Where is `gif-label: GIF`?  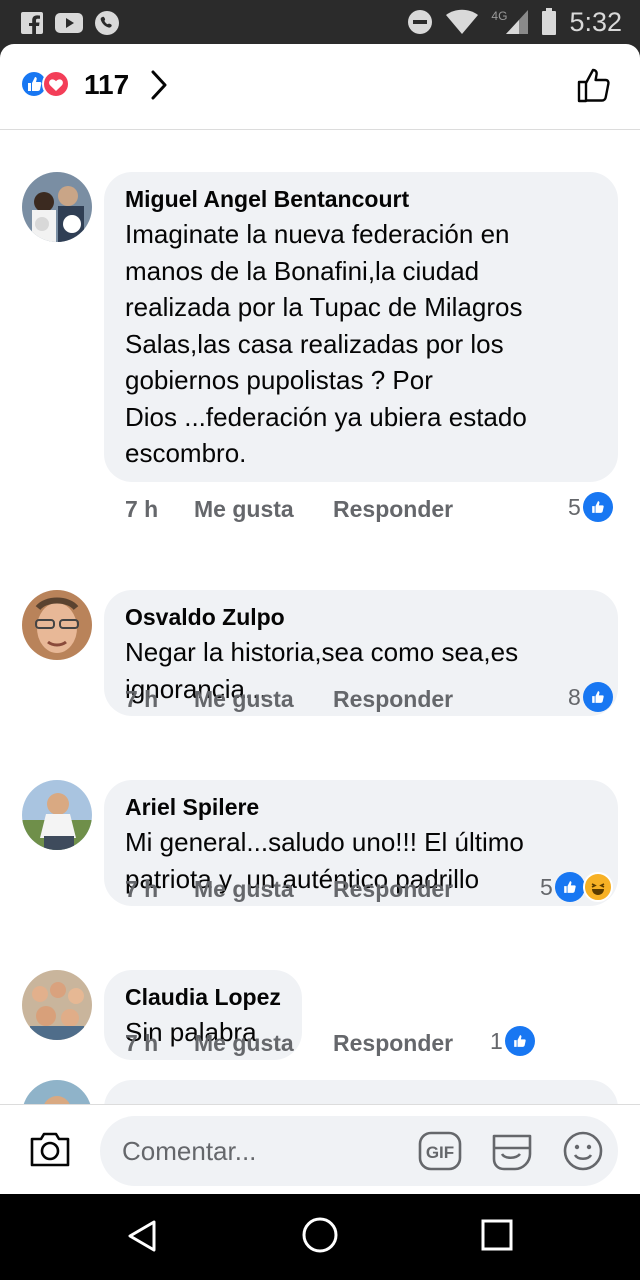
gif-label: GIF is located at coordinates (440, 1152).